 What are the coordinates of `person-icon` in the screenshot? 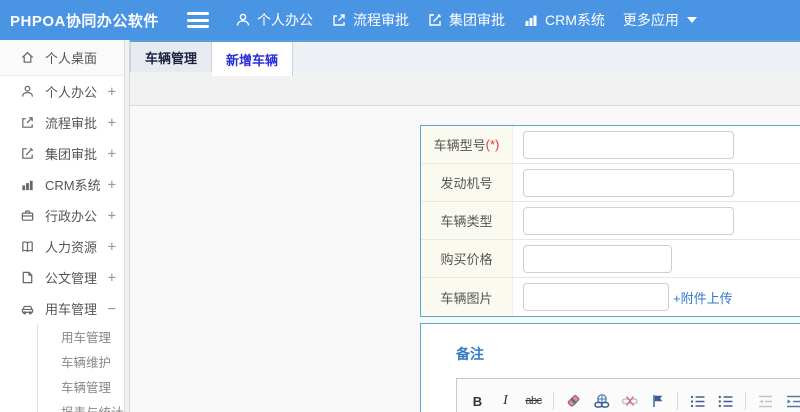 It's located at (243, 20).